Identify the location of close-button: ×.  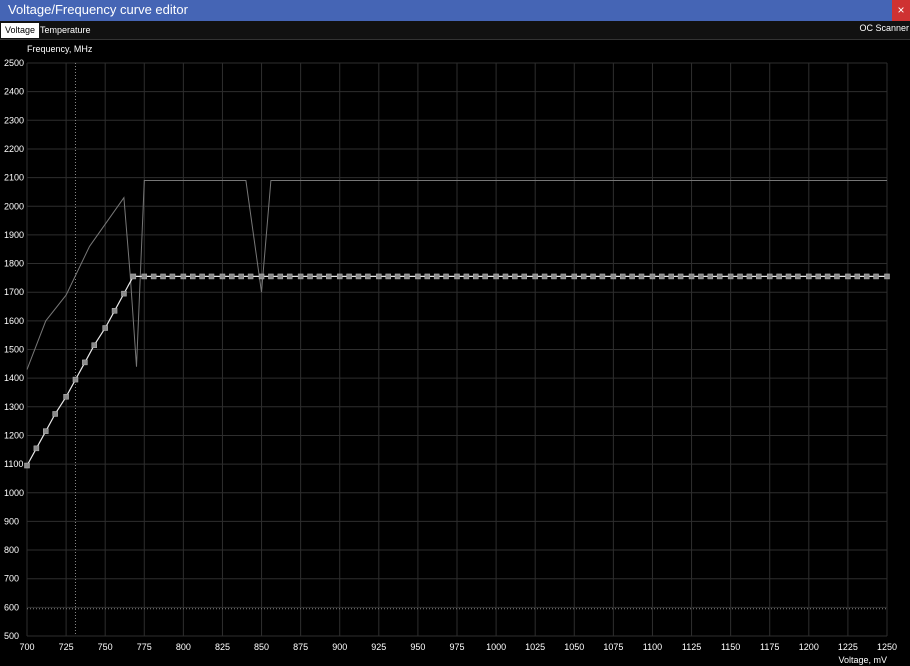
(901, 10).